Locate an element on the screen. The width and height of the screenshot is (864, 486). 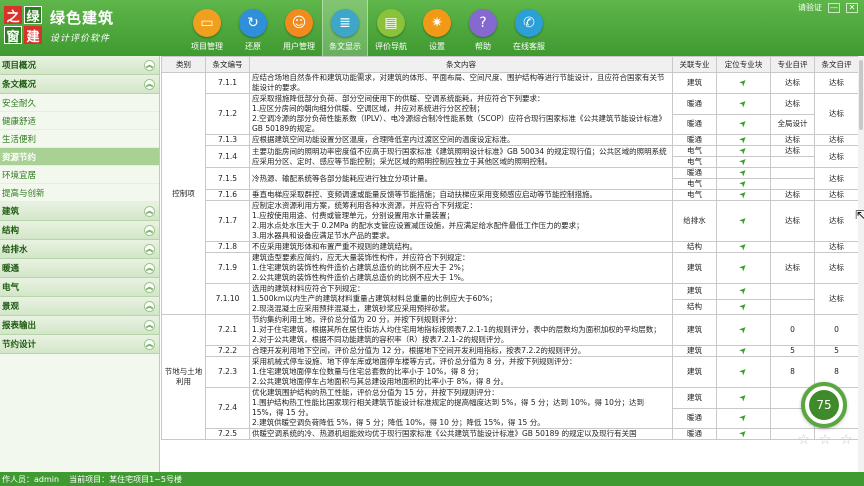
sidebar-section: 景观 ︽ is located at coordinates (79, 306).